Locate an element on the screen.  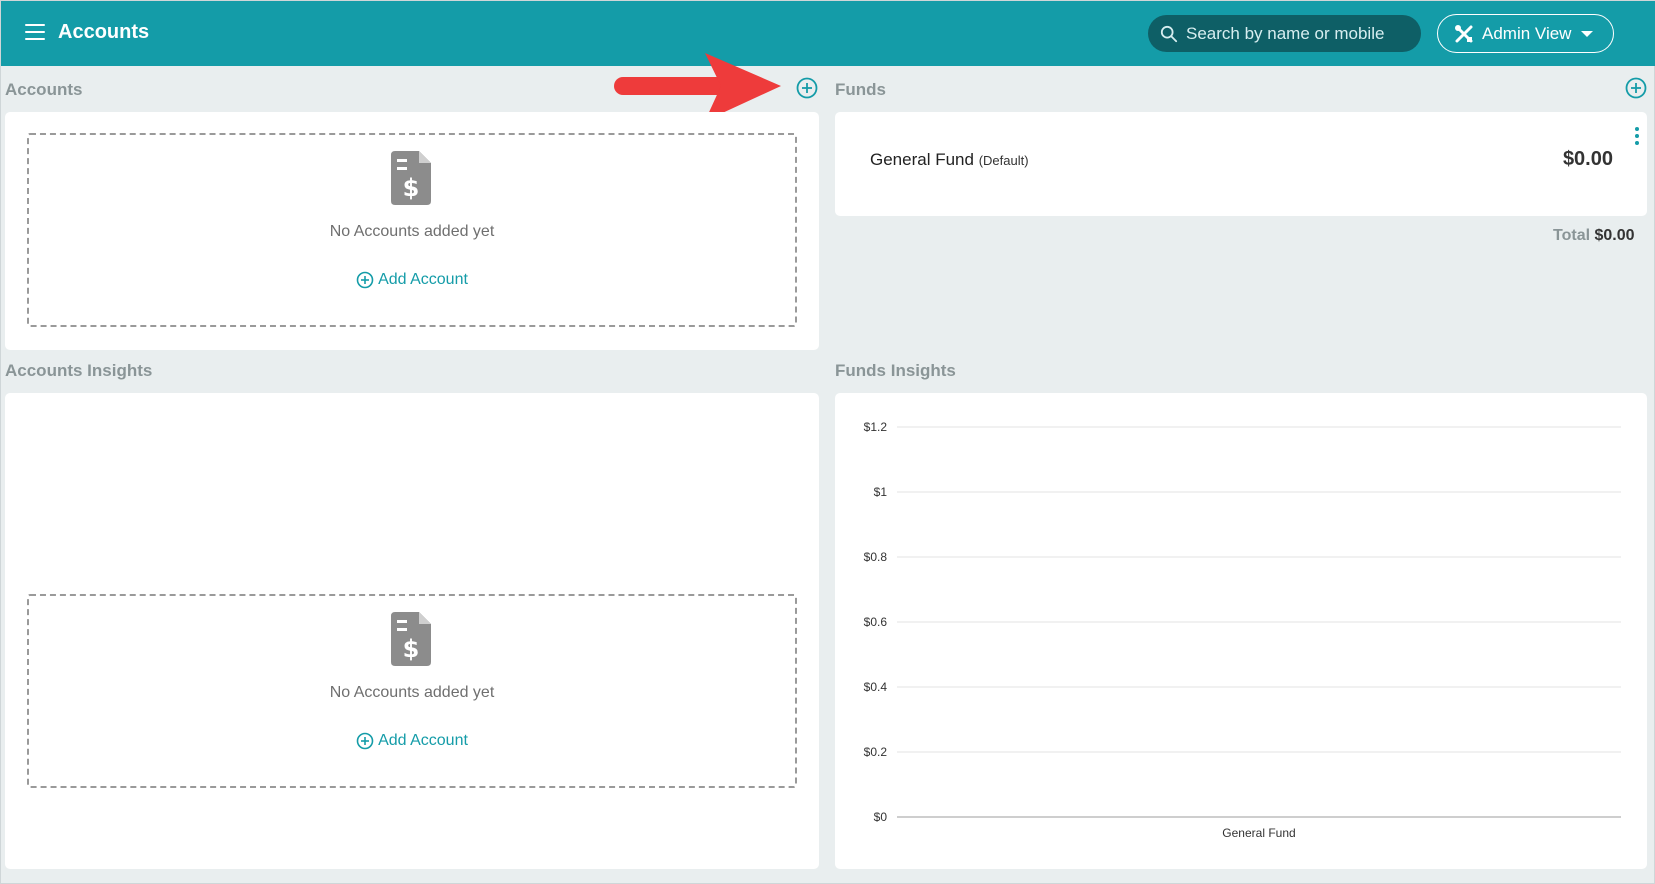
total-value: $0.00 is located at coordinates (1614, 235).